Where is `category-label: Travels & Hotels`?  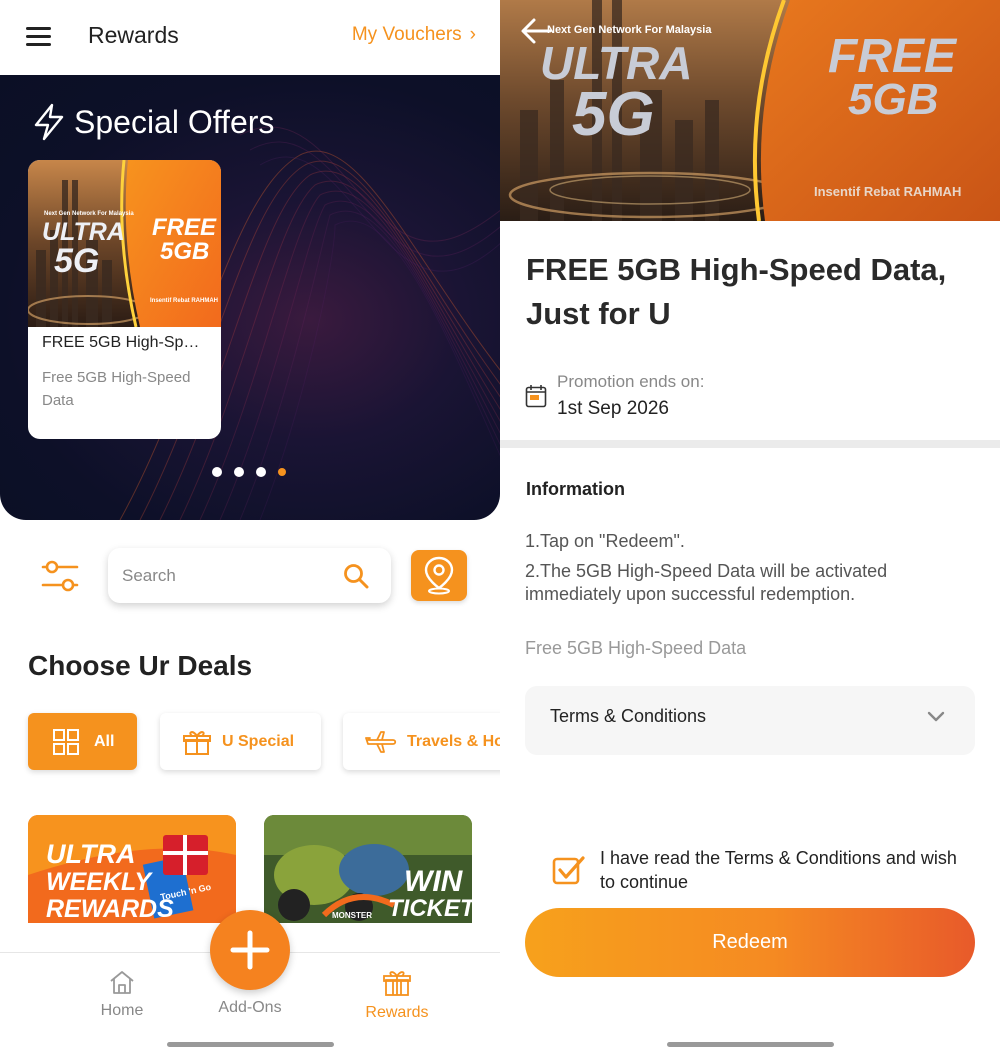 category-label: Travels & Hotels is located at coordinates (453, 741).